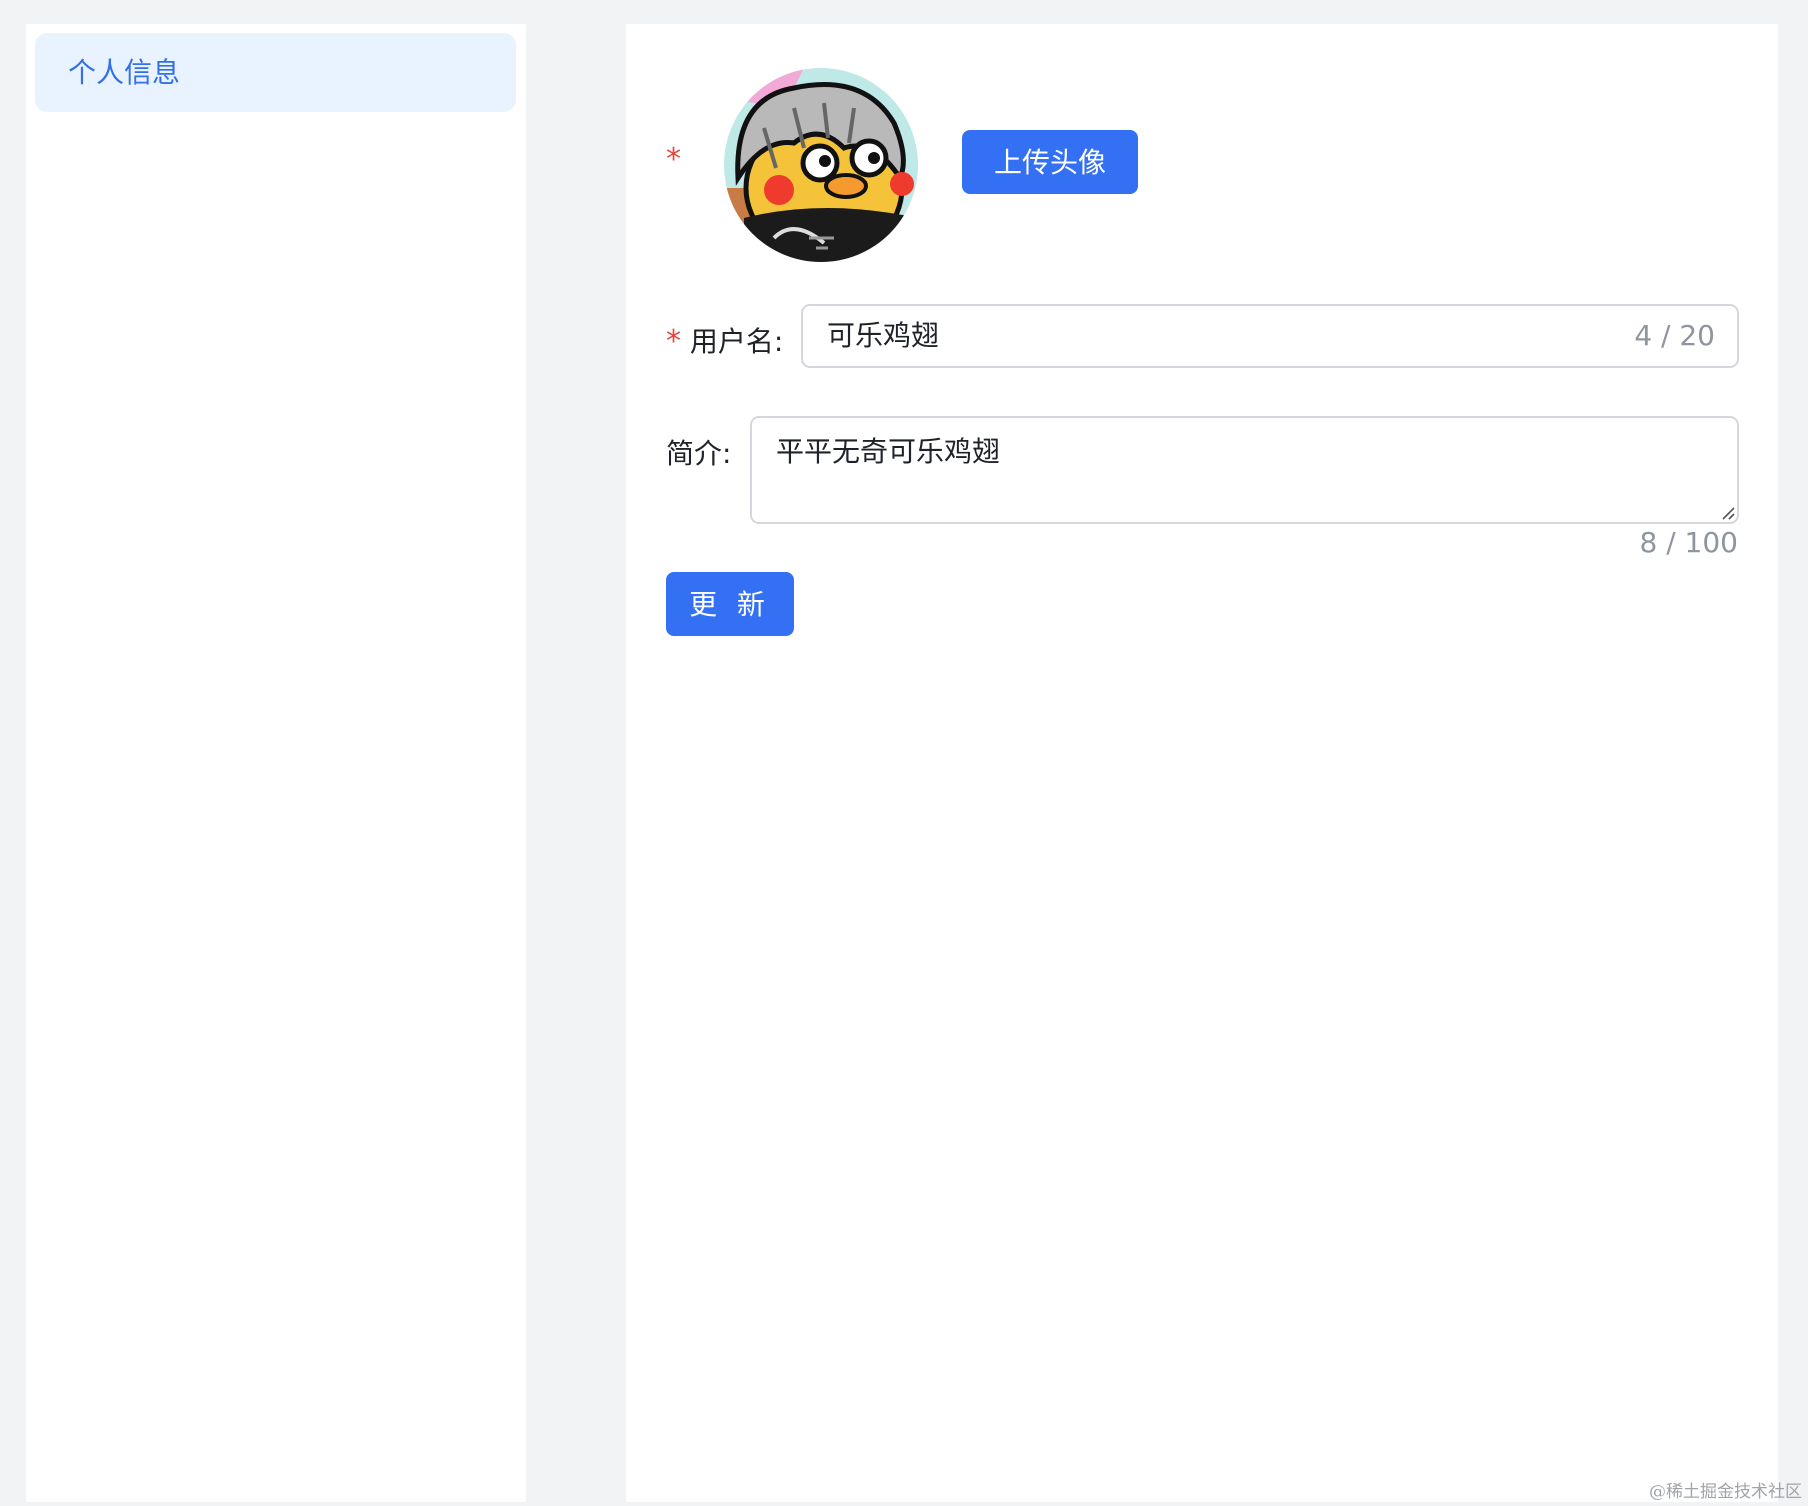 The image size is (1808, 1506). Describe the element at coordinates (730, 604) in the screenshot. I see `update-button: 更 新` at that location.